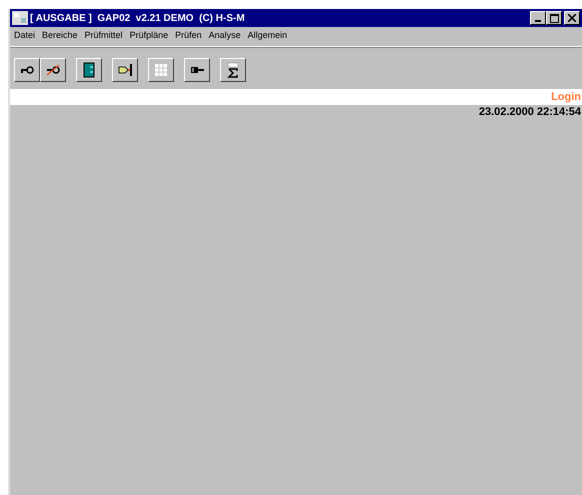 This screenshot has width=582, height=495. I want to click on close-button, so click(572, 18).